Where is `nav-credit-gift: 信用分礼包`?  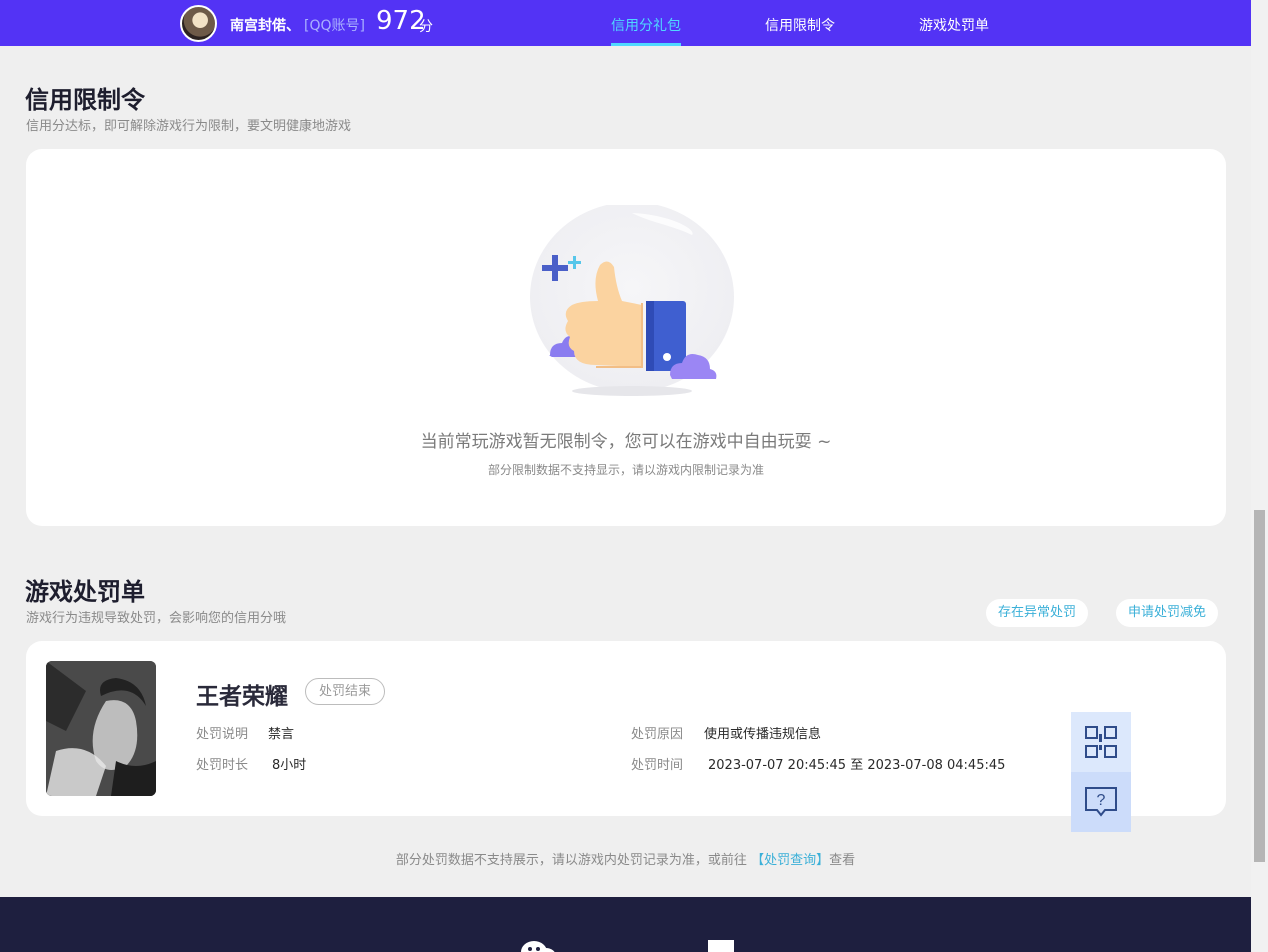 nav-credit-gift: 信用分礼包 is located at coordinates (646, 25).